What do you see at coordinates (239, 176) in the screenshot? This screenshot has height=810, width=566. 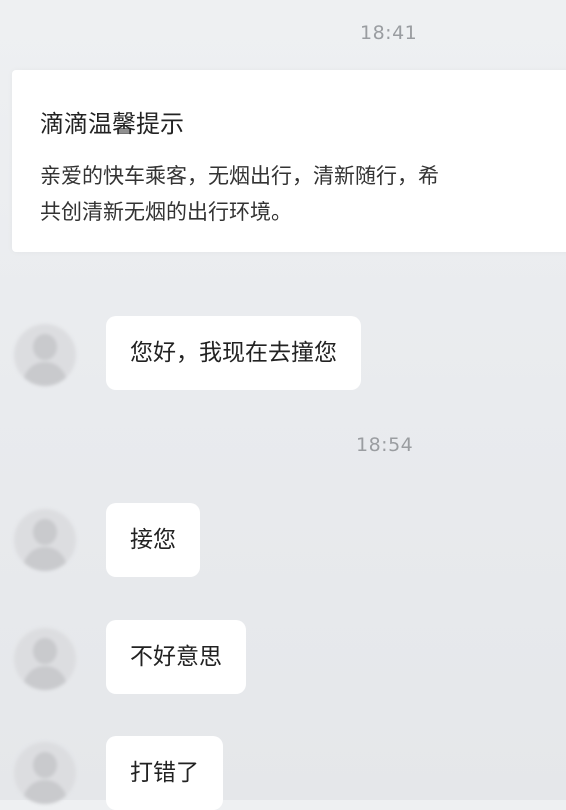 I see `notice-line: 亲爱的快车乘客，无烟出行，清新随行，希` at bounding box center [239, 176].